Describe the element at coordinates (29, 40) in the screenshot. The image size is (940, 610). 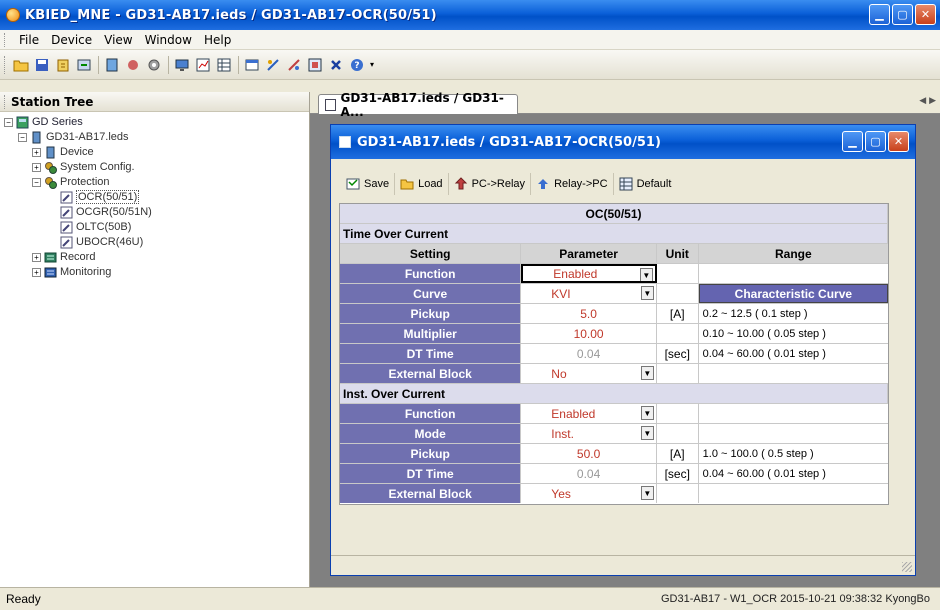
I see `menu-file: File` at that location.